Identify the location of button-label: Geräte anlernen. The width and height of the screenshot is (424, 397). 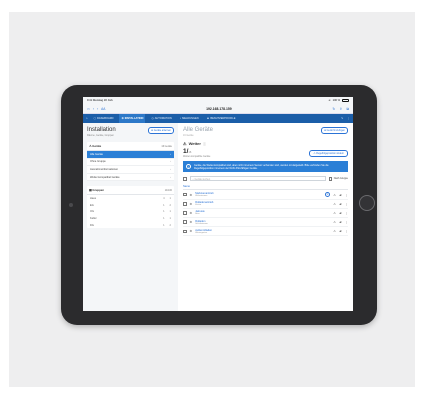
(162, 130).